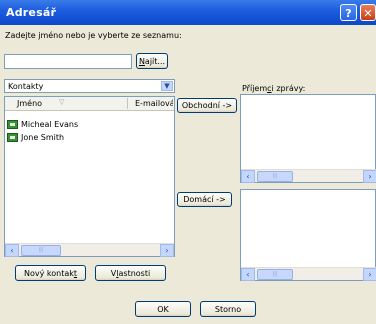 This screenshot has height=324, width=376. What do you see at coordinates (348, 12) in the screenshot?
I see `help-button: ?` at bounding box center [348, 12].